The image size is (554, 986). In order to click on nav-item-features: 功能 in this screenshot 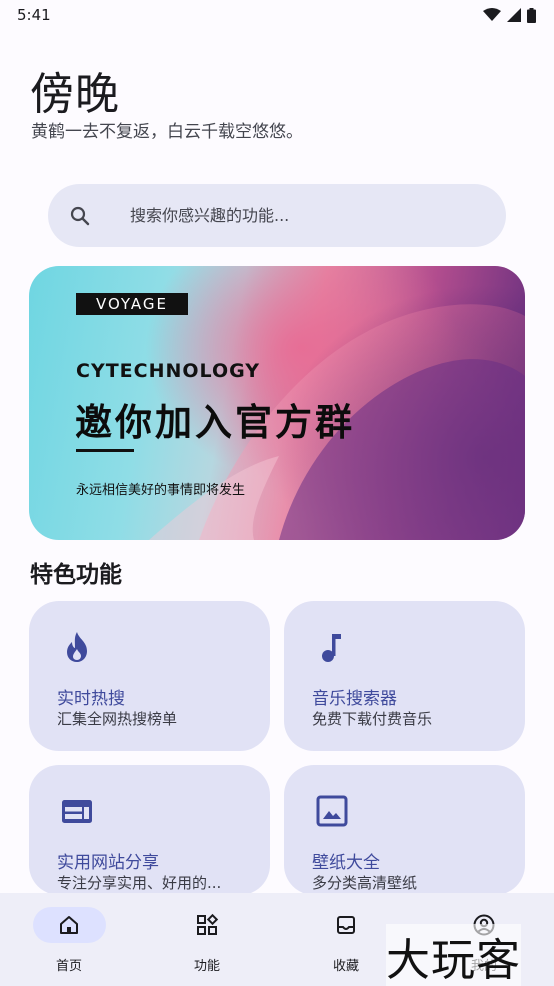, I will do `click(207, 942)`.